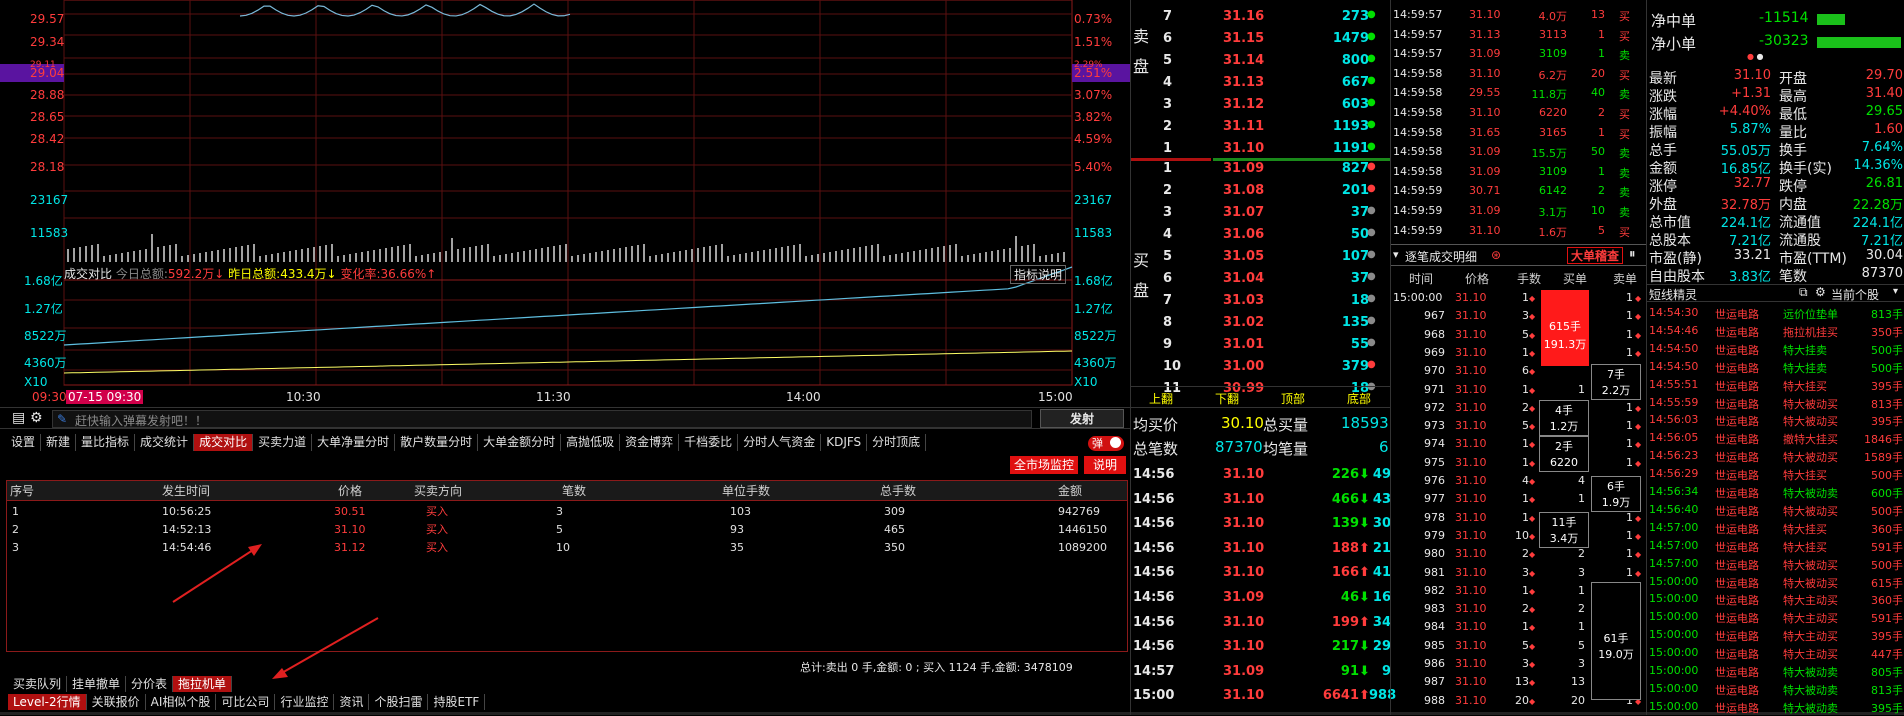  Describe the element at coordinates (1227, 398) in the screenshot. I see `book-nav-button: 下翻` at that location.